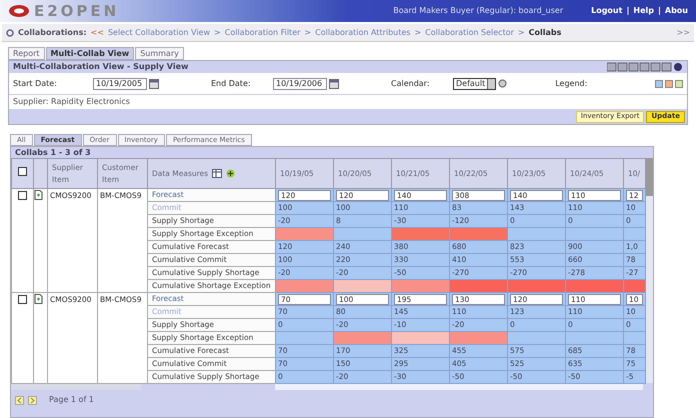  What do you see at coordinates (676, 11) in the screenshot?
I see `header-link: Abou` at bounding box center [676, 11].